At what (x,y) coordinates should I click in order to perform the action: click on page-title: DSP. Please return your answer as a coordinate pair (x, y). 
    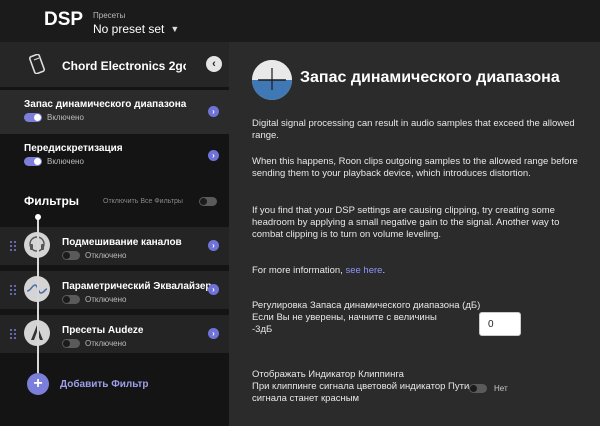
    Looking at the image, I should click on (64, 19).